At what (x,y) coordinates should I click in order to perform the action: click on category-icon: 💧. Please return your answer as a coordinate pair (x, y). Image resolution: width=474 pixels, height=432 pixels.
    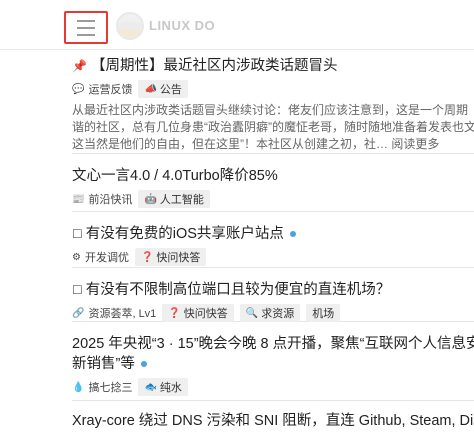
    Looking at the image, I should click on (78, 387).